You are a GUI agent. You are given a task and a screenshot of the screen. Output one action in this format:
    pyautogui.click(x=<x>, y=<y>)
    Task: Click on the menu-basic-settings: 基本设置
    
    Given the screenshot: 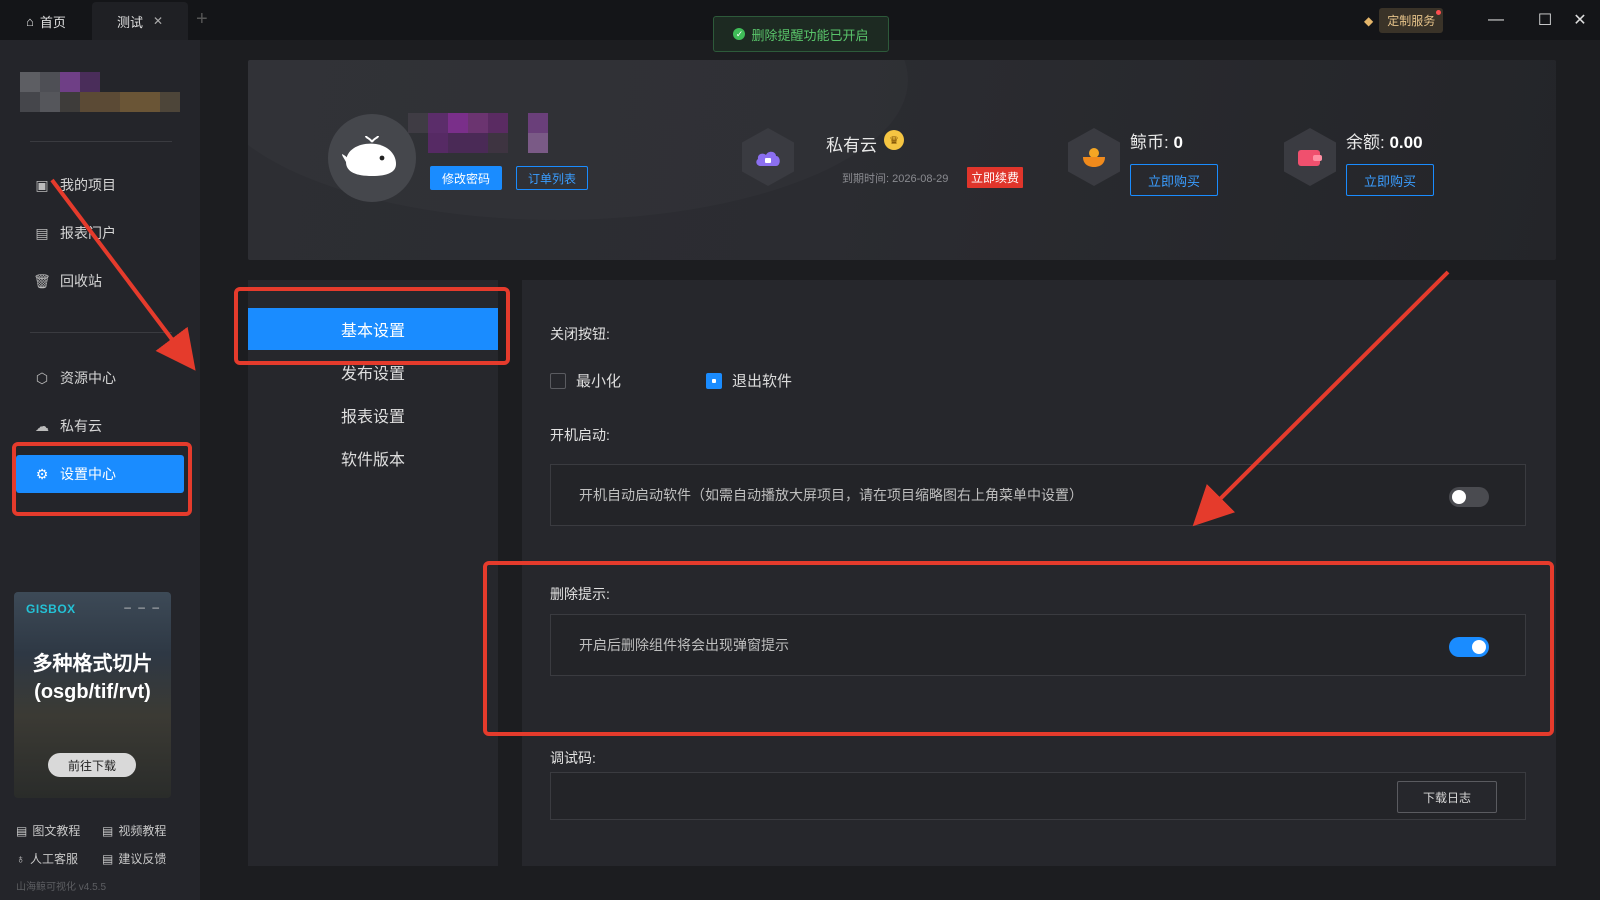 What is the action you would take?
    pyautogui.click(x=373, y=329)
    